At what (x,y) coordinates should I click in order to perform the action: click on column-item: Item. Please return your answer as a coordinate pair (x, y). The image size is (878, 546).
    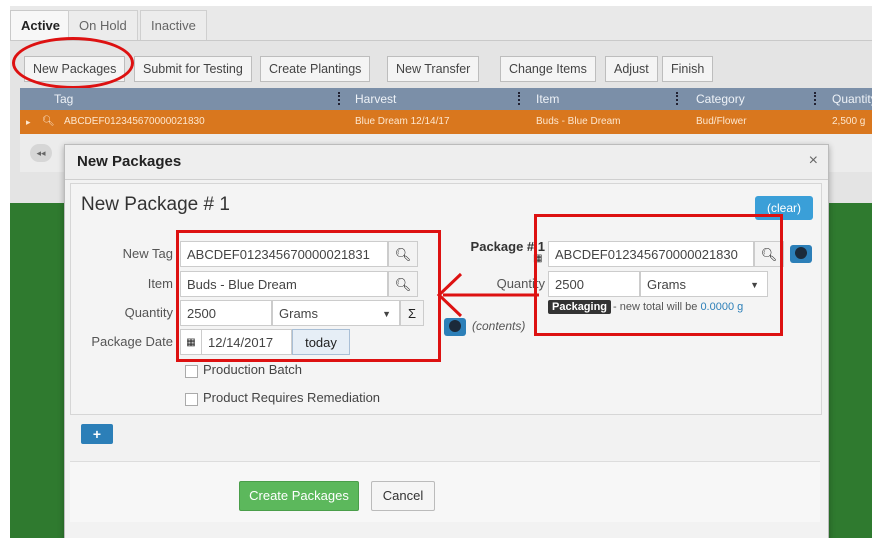
    Looking at the image, I should click on (547, 99).